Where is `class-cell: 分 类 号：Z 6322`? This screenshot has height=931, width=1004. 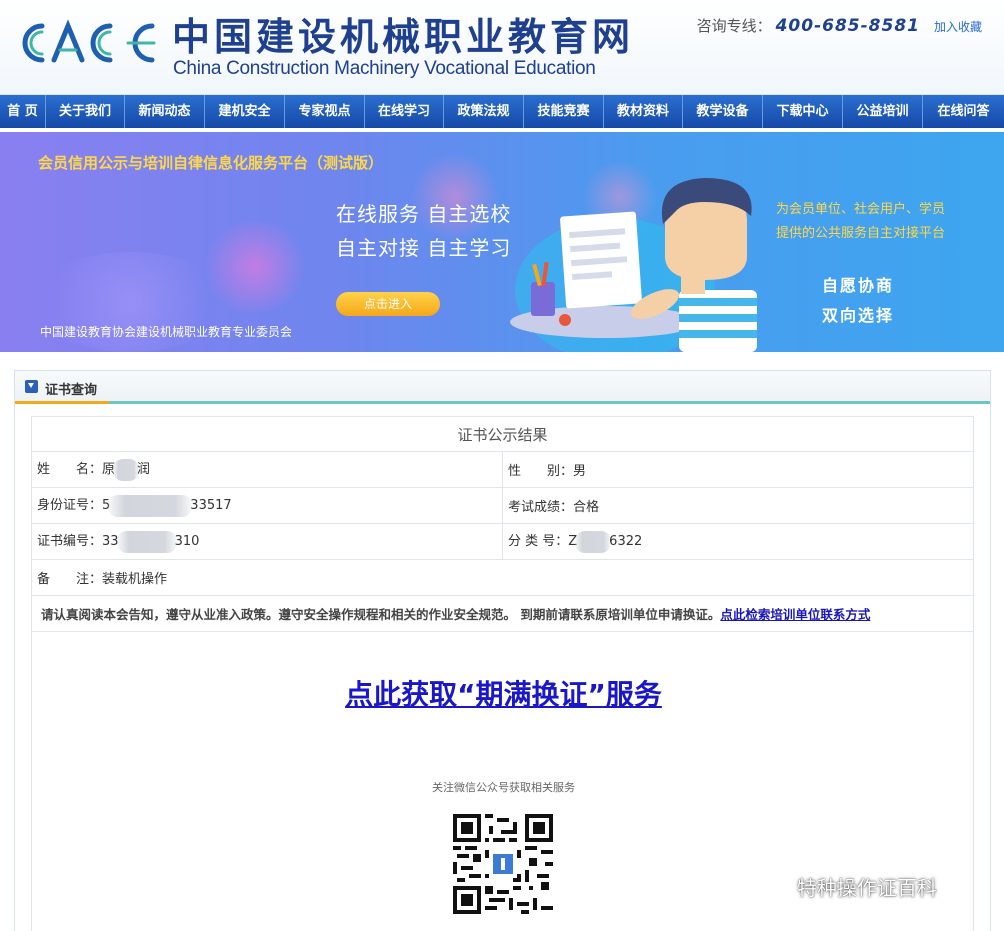
class-cell: 分 类 号：Z 6322 is located at coordinates (738, 541).